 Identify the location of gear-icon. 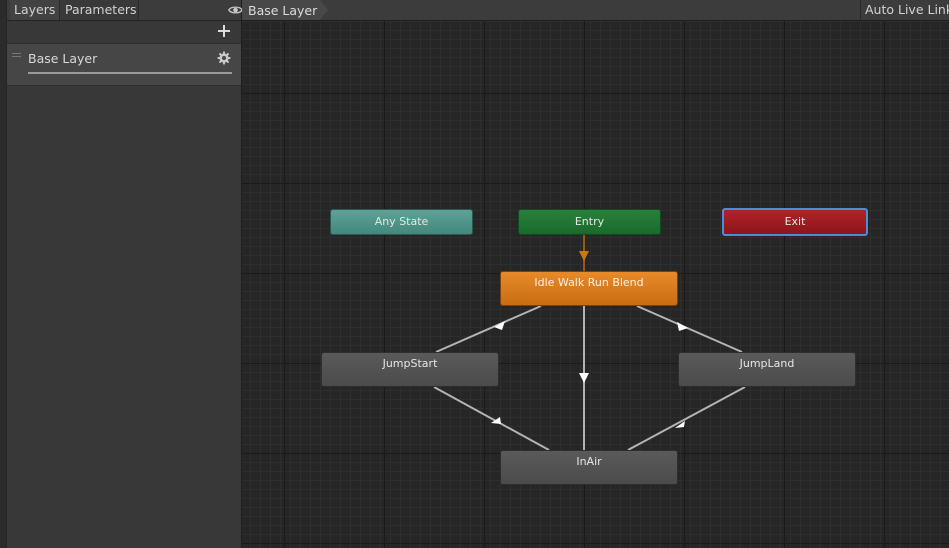
(224, 58).